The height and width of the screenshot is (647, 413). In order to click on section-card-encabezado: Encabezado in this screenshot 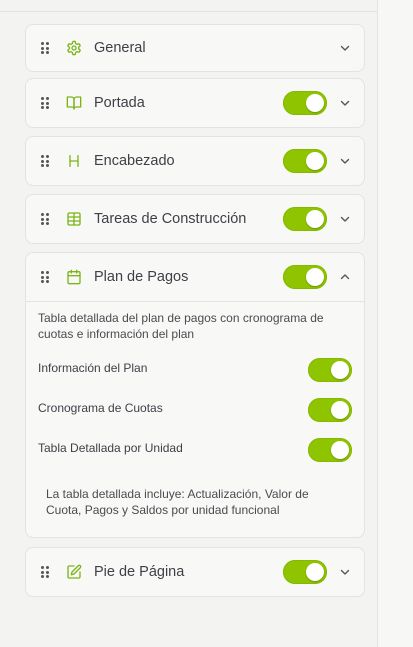, I will do `click(195, 161)`.